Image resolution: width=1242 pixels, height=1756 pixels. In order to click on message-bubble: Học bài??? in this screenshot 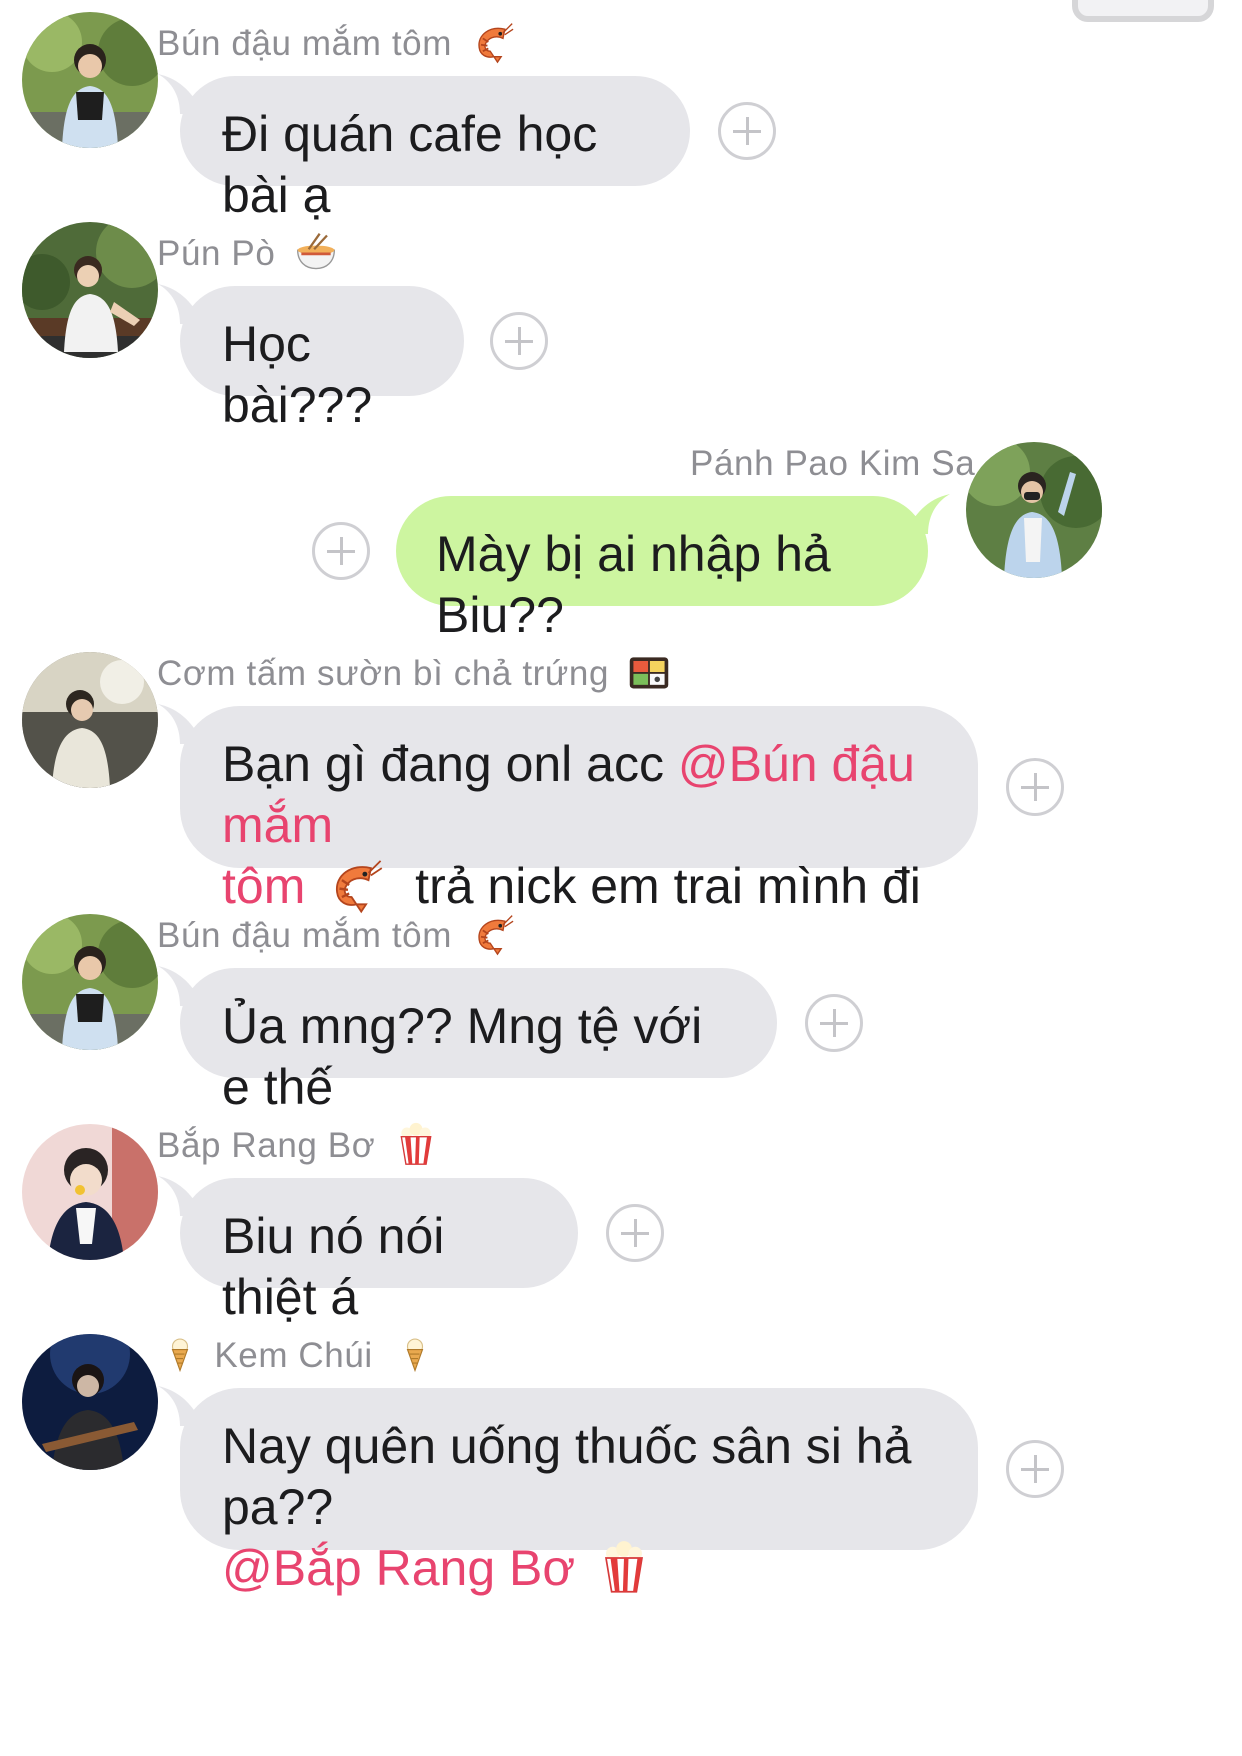, I will do `click(311, 358)`.